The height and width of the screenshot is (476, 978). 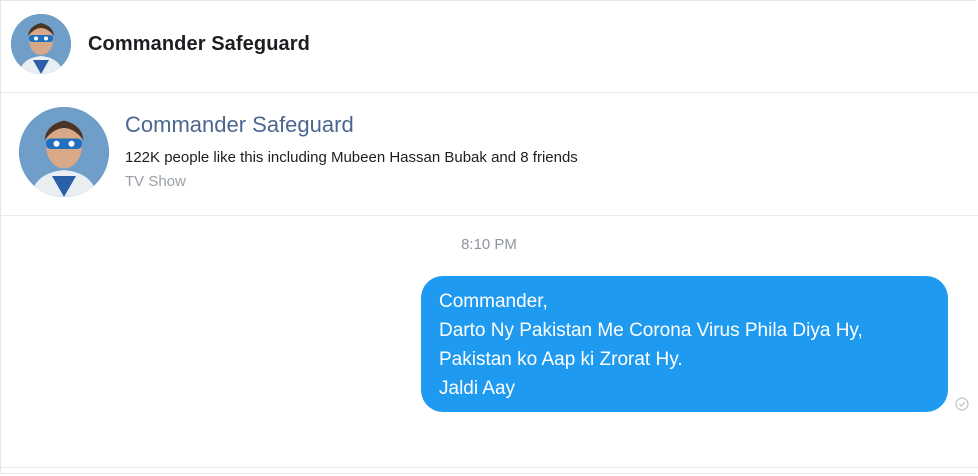 What do you see at coordinates (493, 301) in the screenshot?
I see `message-line: Commander,` at bounding box center [493, 301].